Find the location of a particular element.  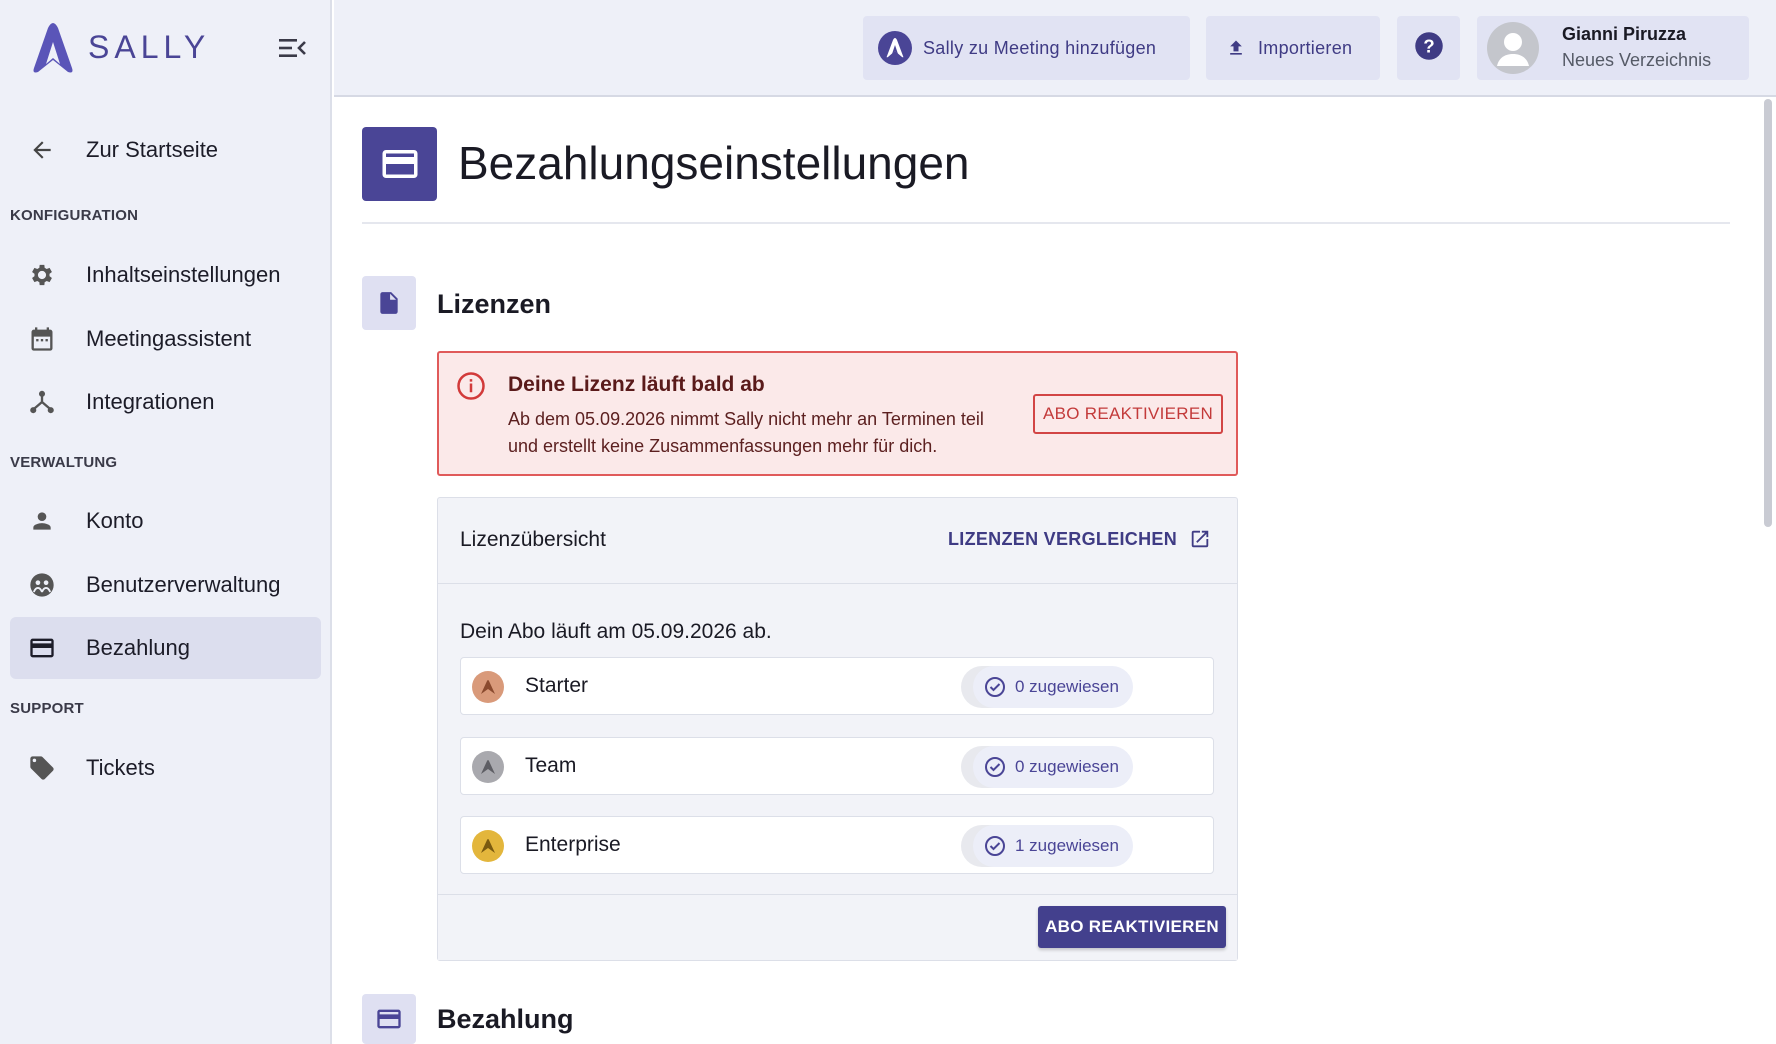

sidebar-item-bezahlung: Bezahlung is located at coordinates (165, 648).